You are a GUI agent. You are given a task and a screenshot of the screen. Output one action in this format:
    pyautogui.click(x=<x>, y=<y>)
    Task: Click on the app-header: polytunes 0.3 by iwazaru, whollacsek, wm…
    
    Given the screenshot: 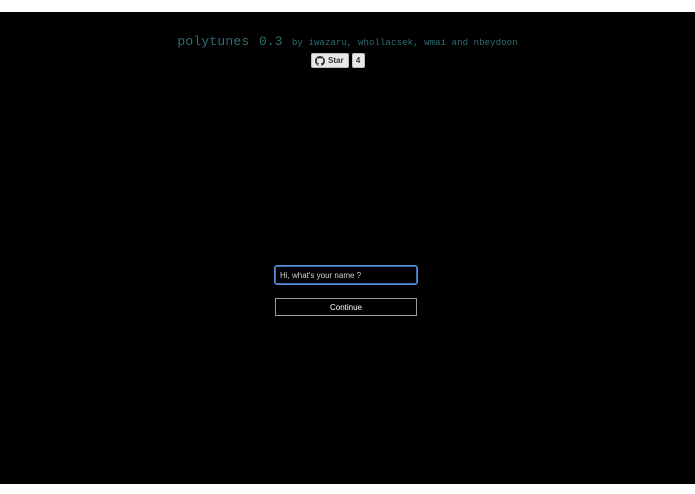 What is the action you would take?
    pyautogui.click(x=347, y=41)
    